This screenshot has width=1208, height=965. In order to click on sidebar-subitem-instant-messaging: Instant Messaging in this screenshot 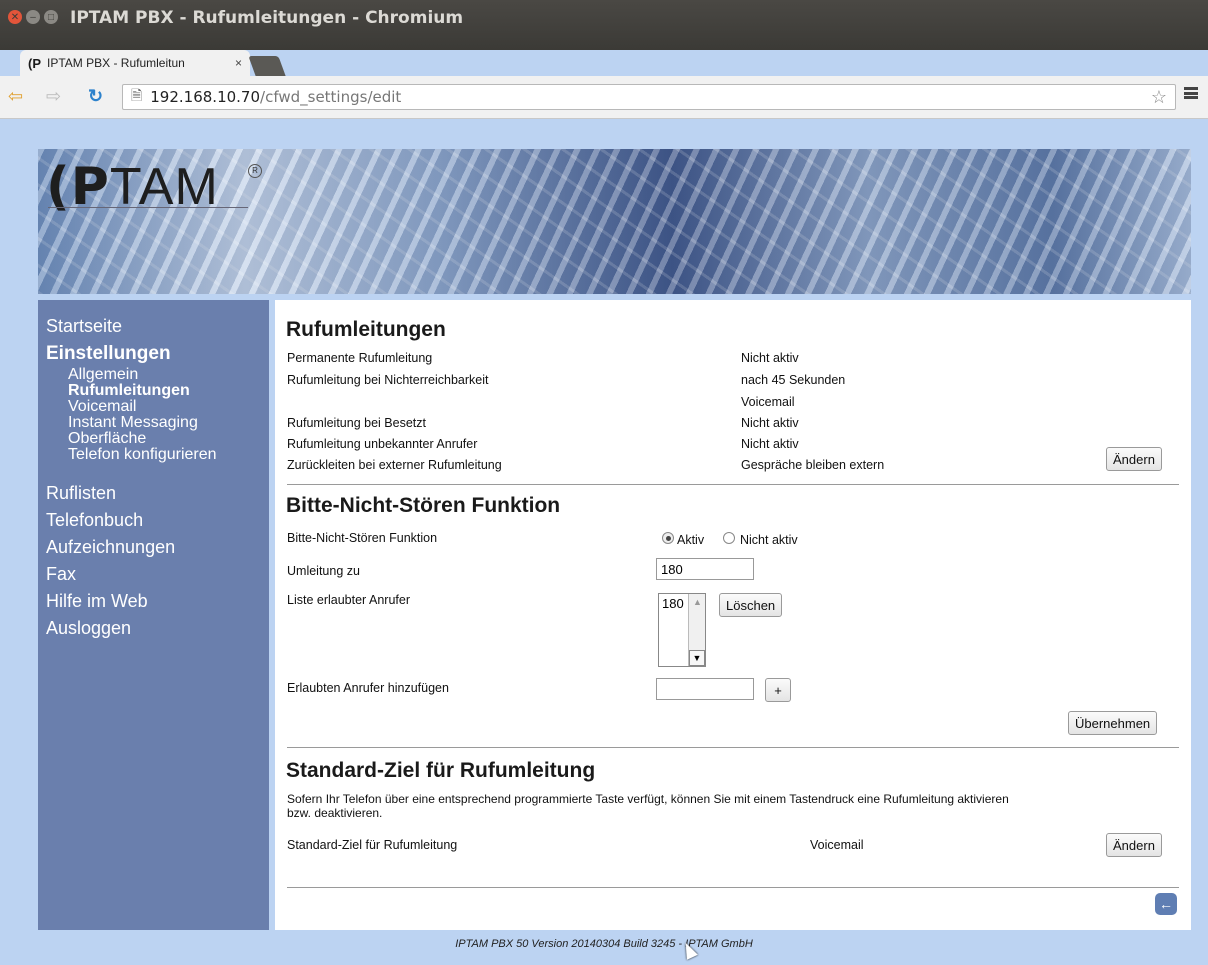, I will do `click(133, 423)`.